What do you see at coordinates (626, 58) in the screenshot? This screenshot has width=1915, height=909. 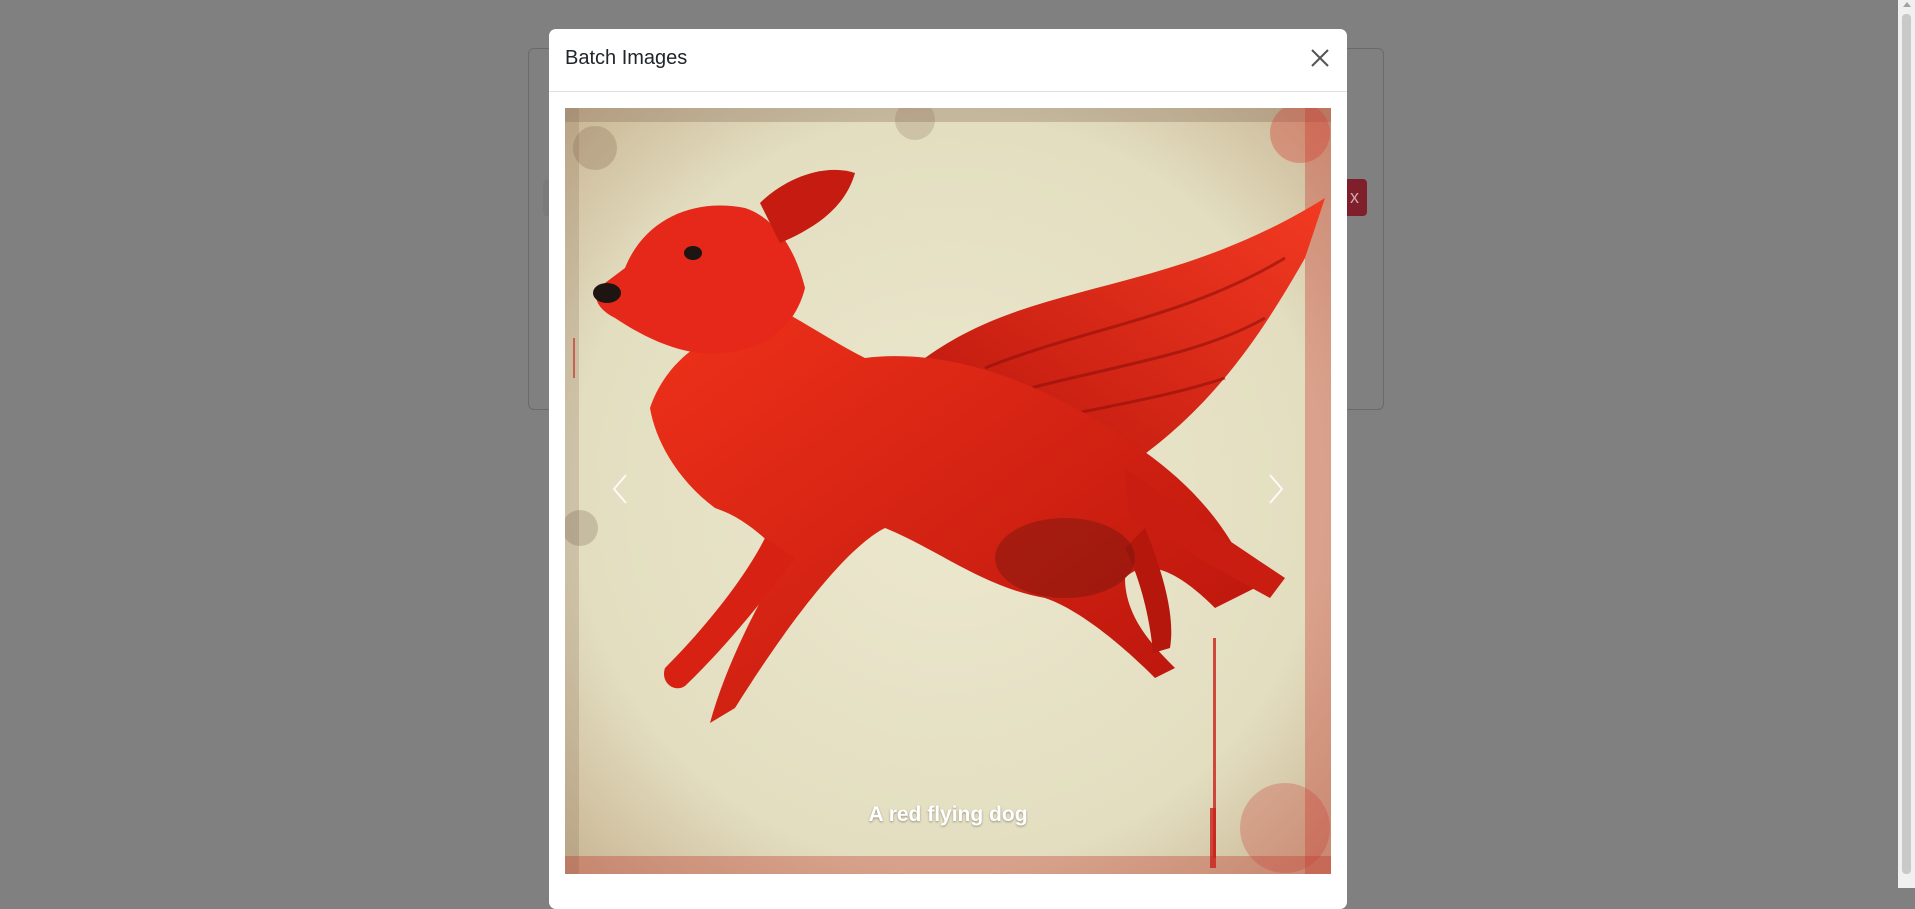 I see `modal-title: Batch Images` at bounding box center [626, 58].